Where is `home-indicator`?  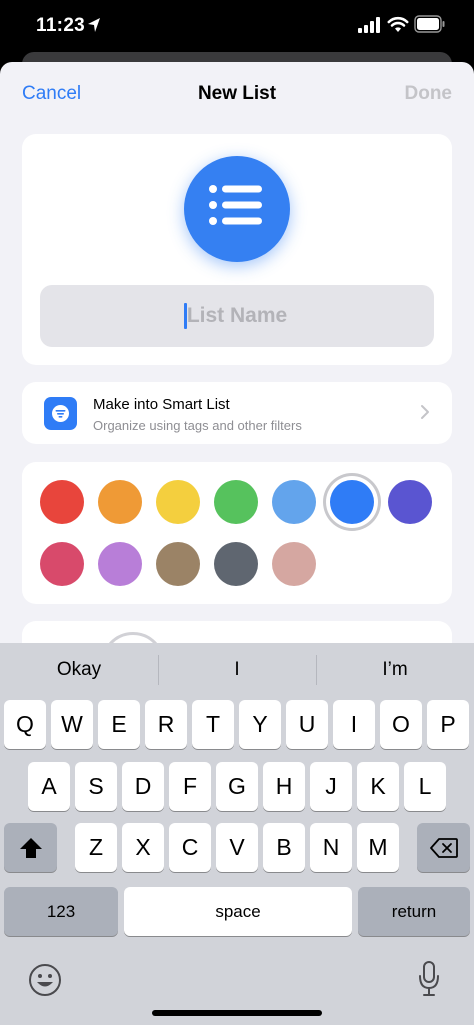 home-indicator is located at coordinates (237, 1013).